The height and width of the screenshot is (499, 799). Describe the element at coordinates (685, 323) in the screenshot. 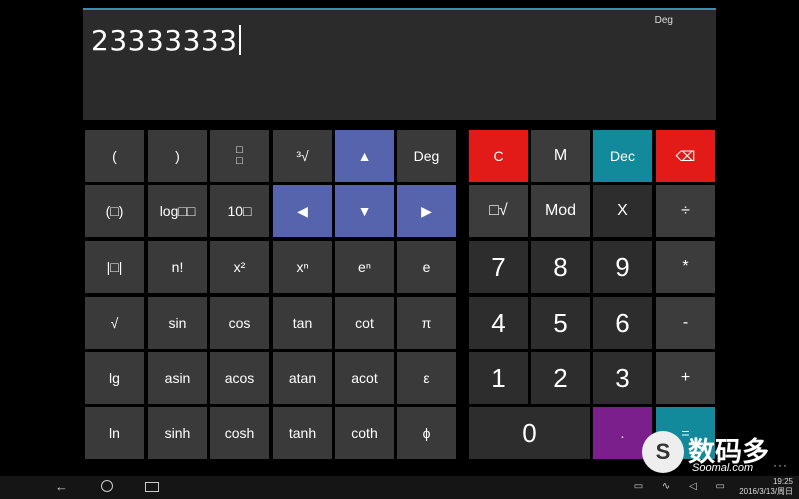

I see `minus-button: -` at that location.